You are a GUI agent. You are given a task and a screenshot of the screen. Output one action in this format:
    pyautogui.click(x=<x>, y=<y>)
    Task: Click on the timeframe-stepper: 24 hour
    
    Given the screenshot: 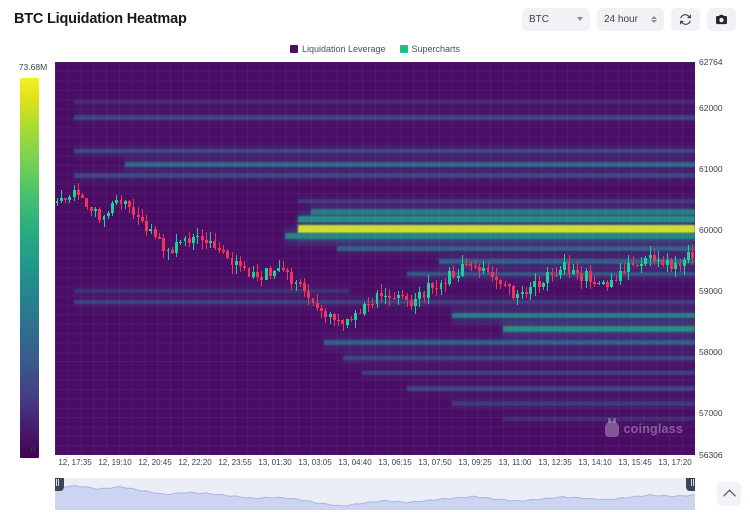 What is the action you would take?
    pyautogui.click(x=630, y=19)
    